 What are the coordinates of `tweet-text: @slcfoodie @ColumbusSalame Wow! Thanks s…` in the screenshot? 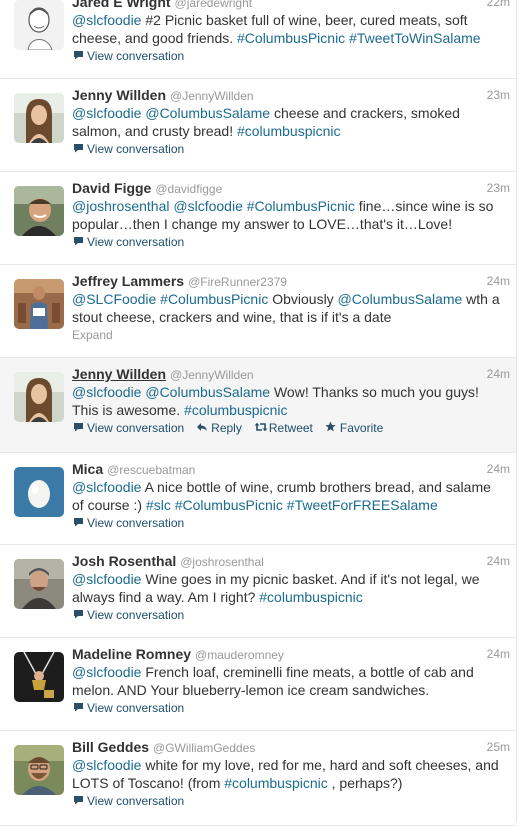 It's located at (294, 401).